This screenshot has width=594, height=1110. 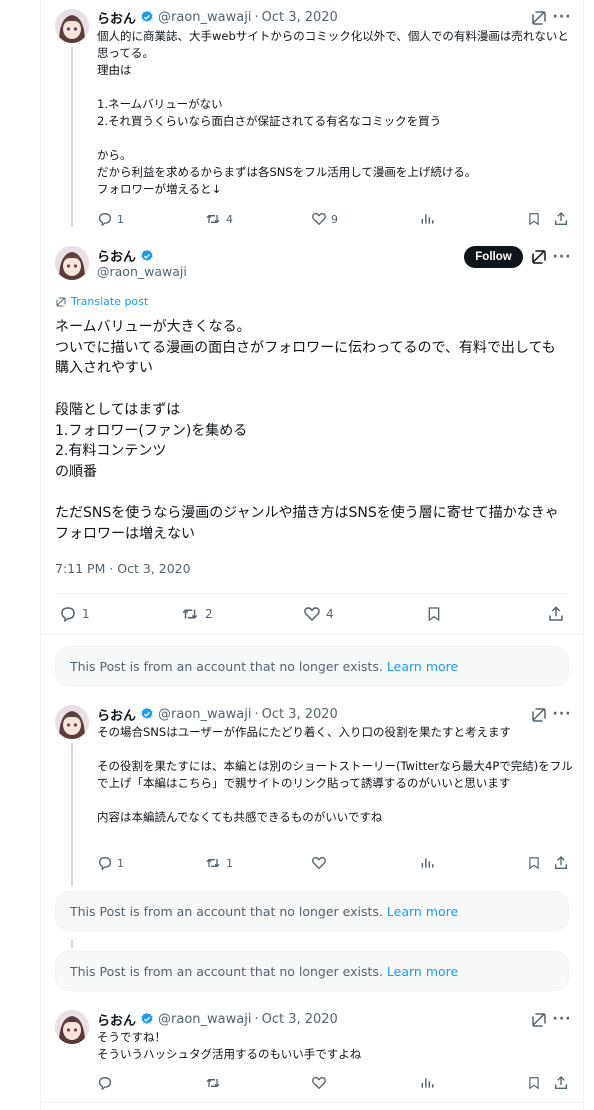 What do you see at coordinates (318, 614) in the screenshot?
I see `like-button: 4` at bounding box center [318, 614].